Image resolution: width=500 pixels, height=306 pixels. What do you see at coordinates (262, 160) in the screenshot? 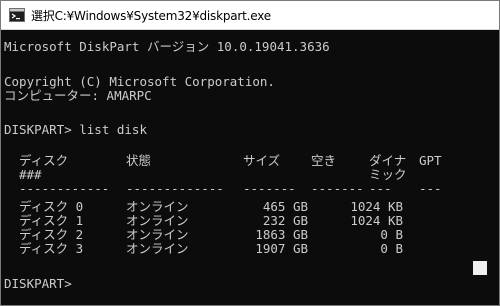
I see `header-size: サイズ` at bounding box center [262, 160].